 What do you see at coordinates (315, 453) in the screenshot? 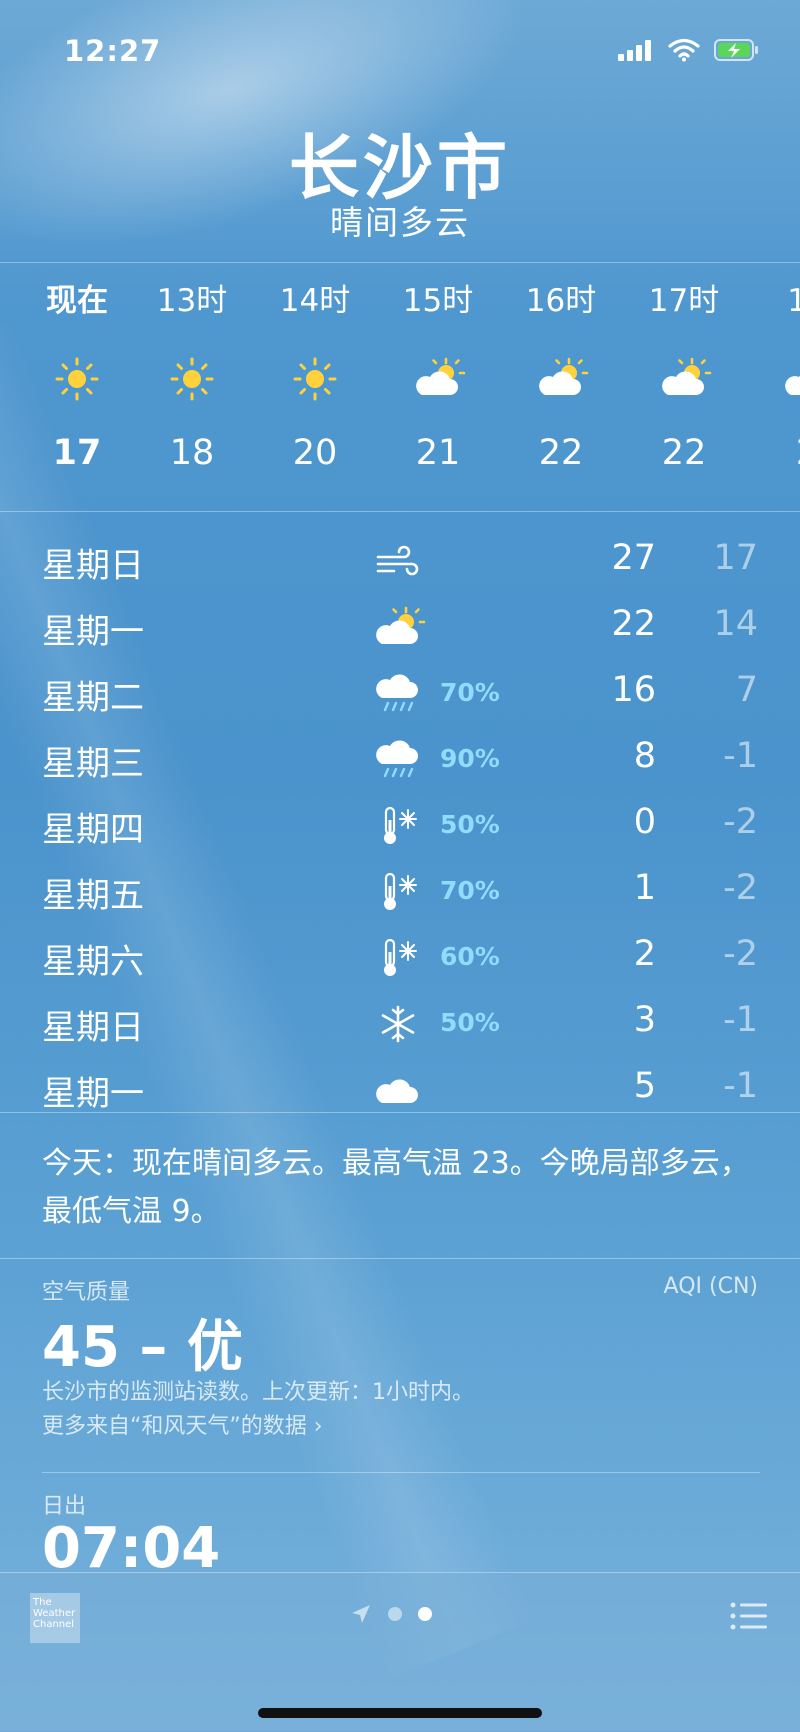
I see `hourly-temp: 20` at bounding box center [315, 453].